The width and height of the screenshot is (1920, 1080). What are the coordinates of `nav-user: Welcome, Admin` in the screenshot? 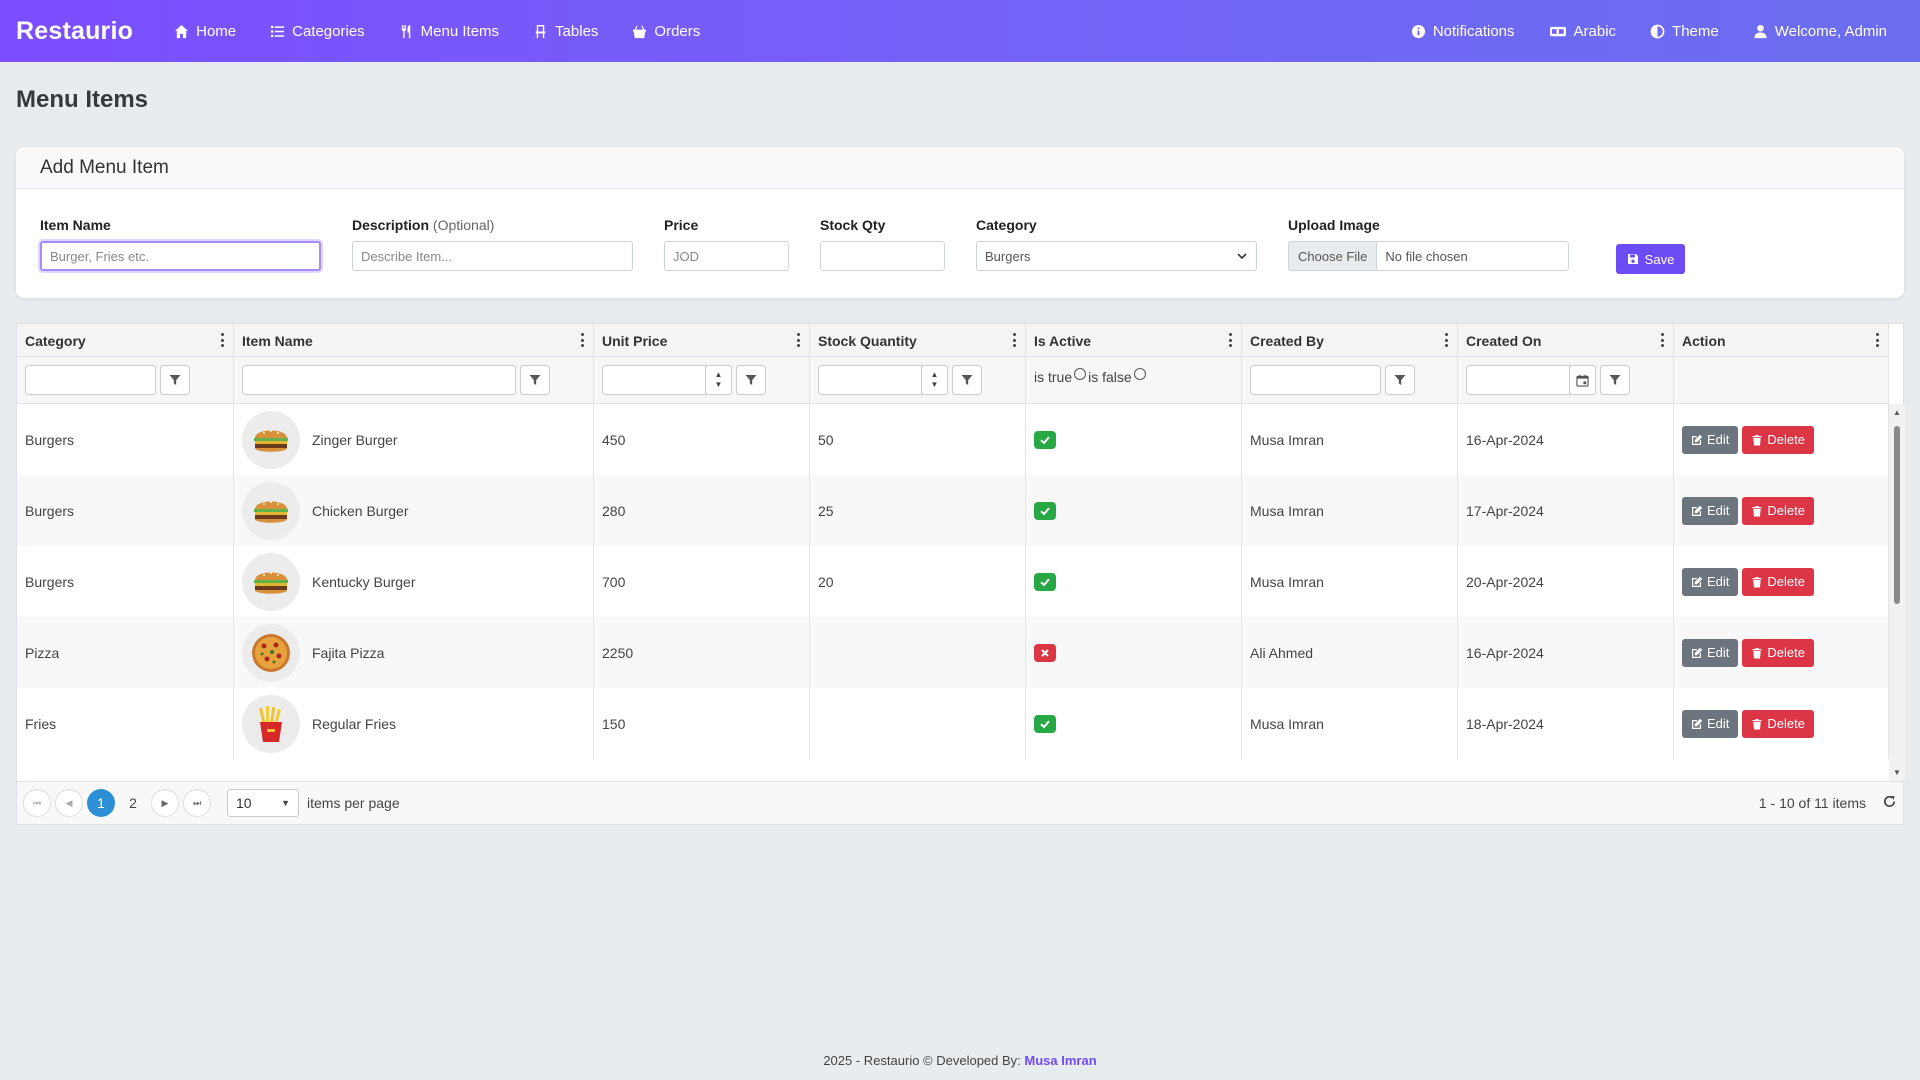 It's located at (1820, 31).